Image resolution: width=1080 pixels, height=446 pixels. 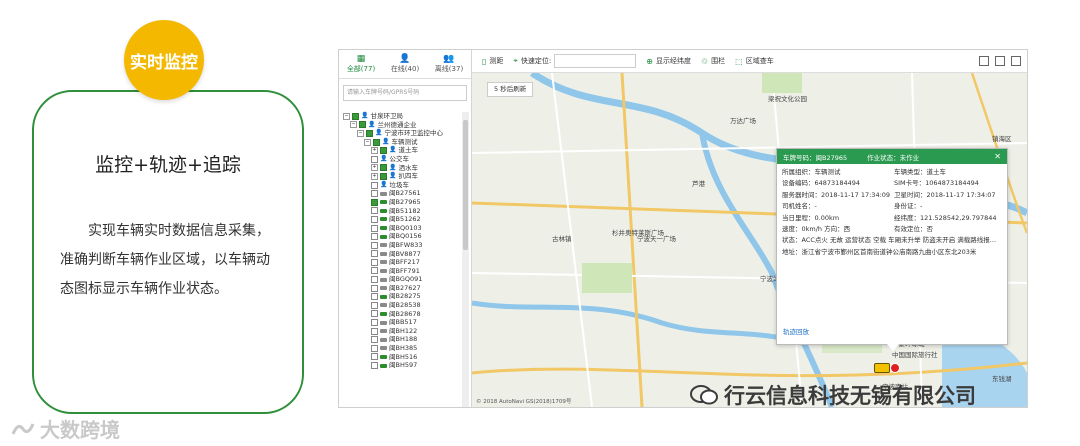 I want to click on vehicle-search-input: 请输入车牌号码/GPRS号码, so click(x=405, y=93).